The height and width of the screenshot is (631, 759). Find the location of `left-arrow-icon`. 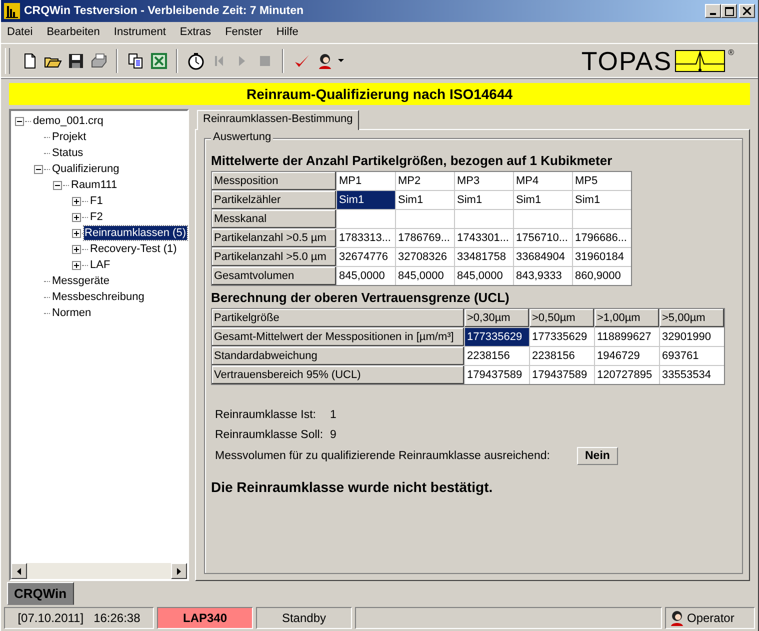

left-arrow-icon is located at coordinates (19, 571).